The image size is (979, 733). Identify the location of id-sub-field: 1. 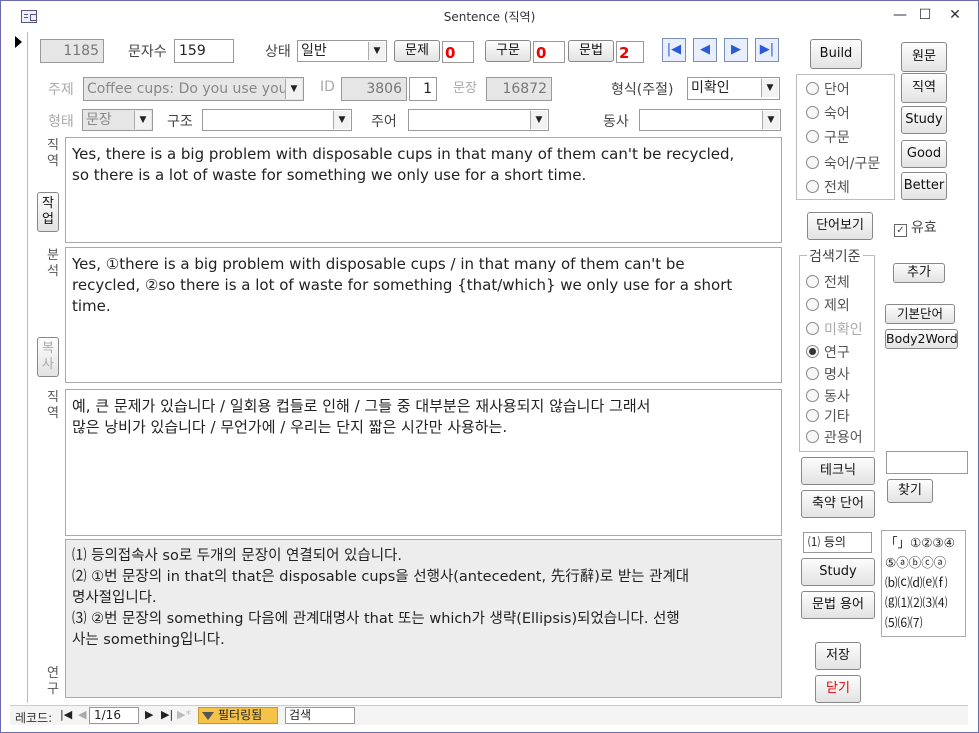
(423, 89).